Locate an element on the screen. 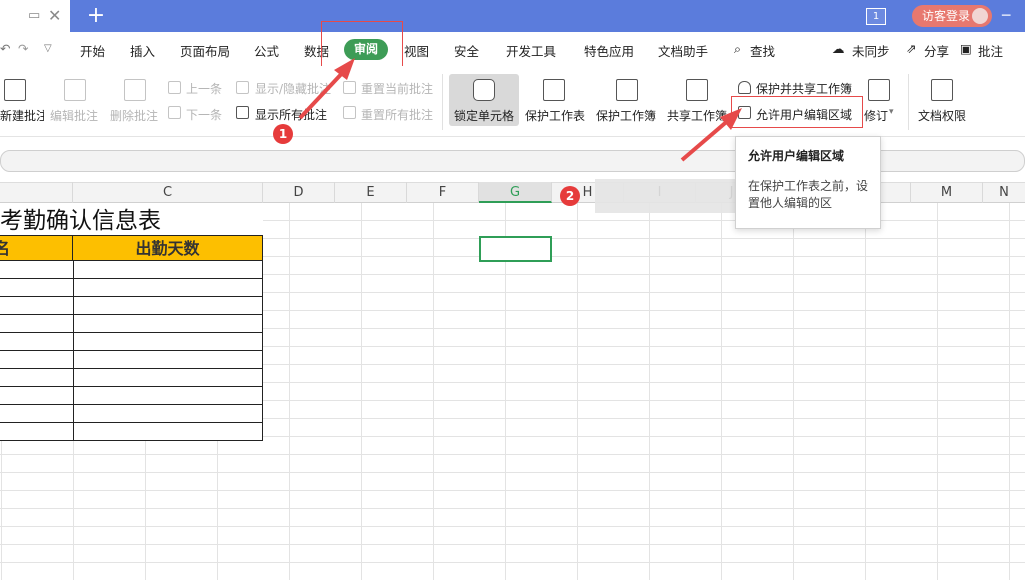  step-marker-1: 1 is located at coordinates (283, 134).